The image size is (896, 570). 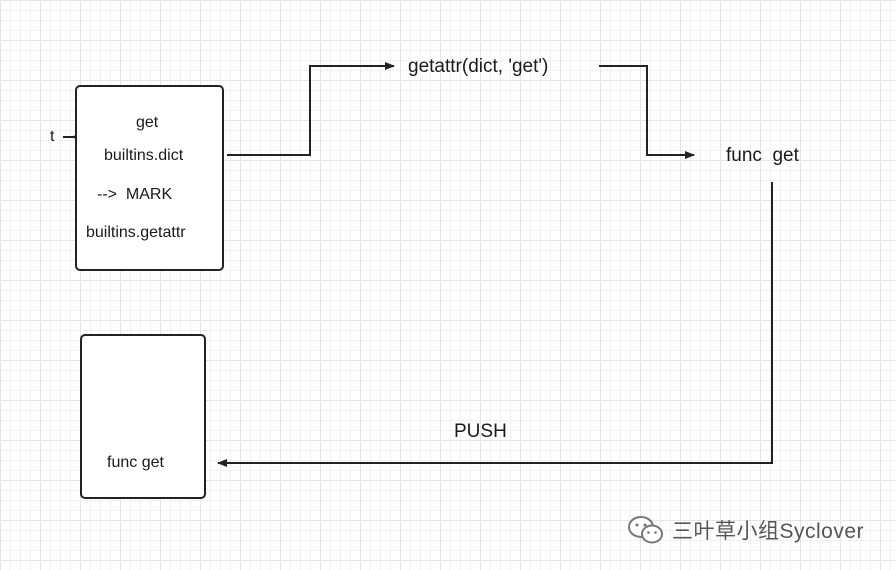 What do you see at coordinates (143, 416) in the screenshot?
I see `result-box` at bounding box center [143, 416].